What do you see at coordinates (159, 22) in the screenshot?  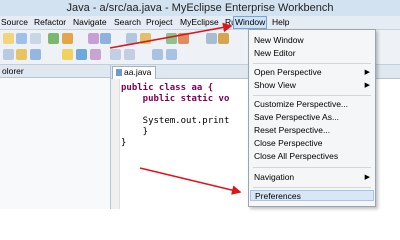 I see `menu-project: Project` at bounding box center [159, 22].